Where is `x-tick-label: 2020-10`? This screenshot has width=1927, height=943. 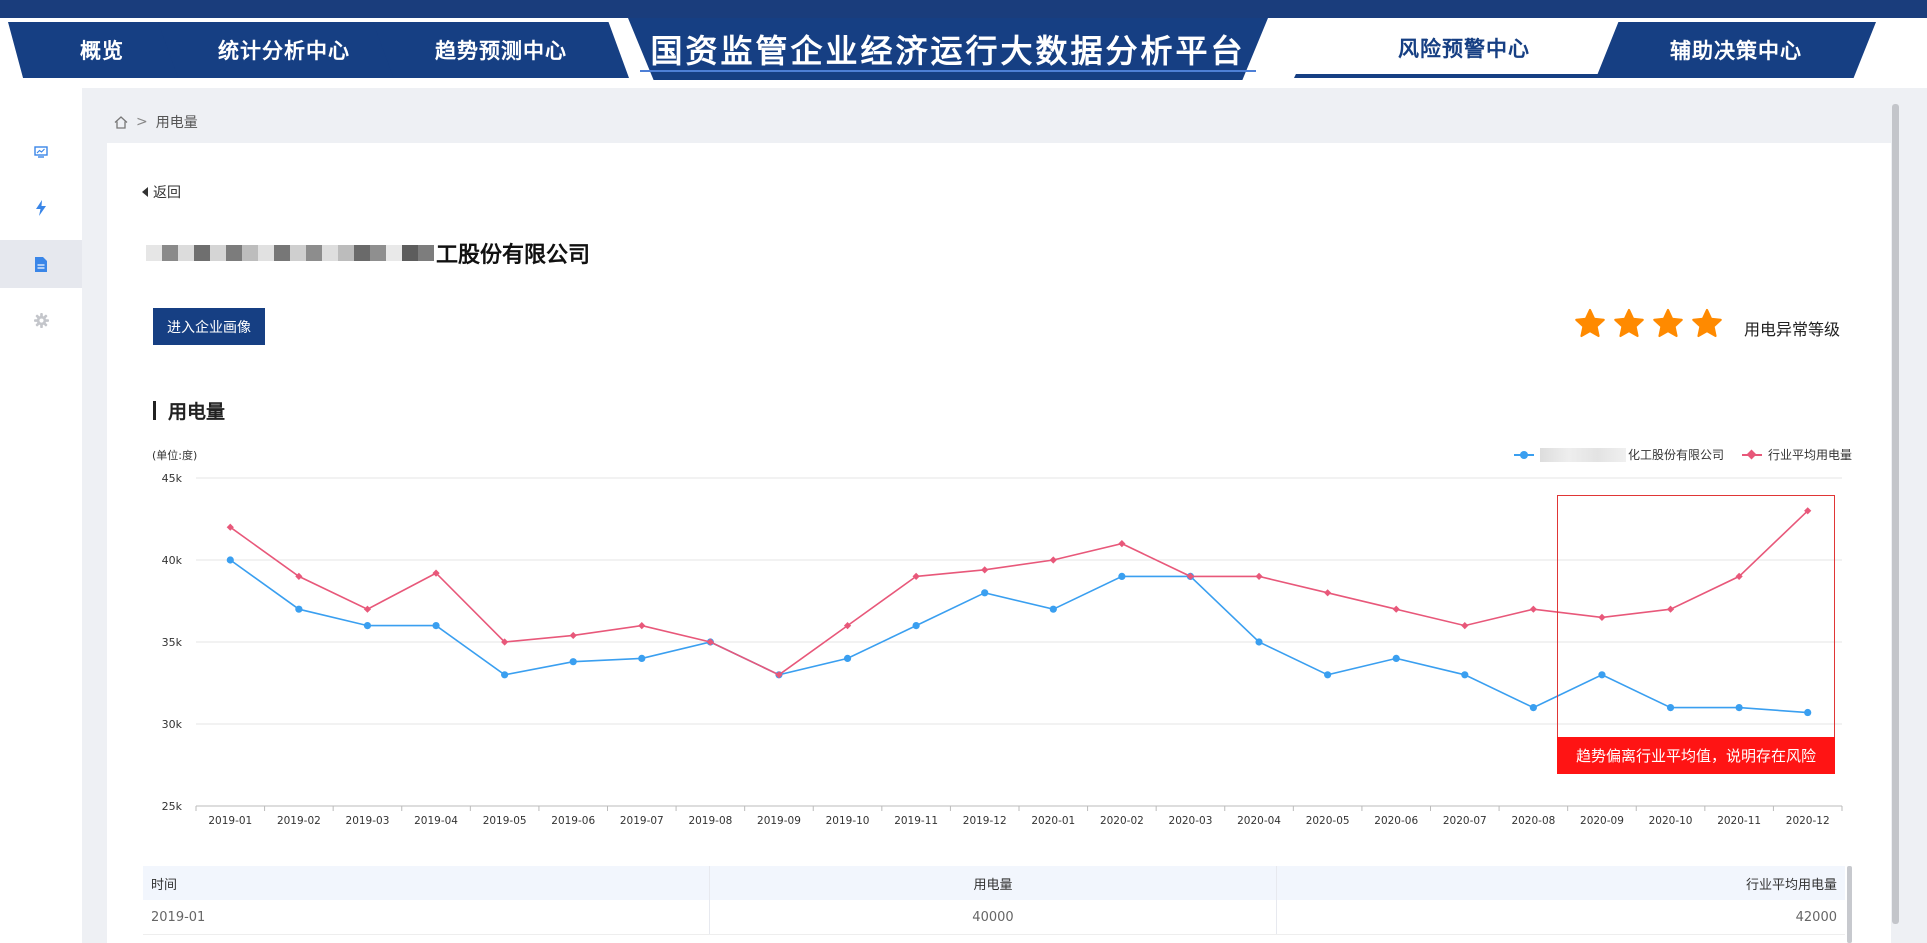 x-tick-label: 2020-10 is located at coordinates (1671, 821).